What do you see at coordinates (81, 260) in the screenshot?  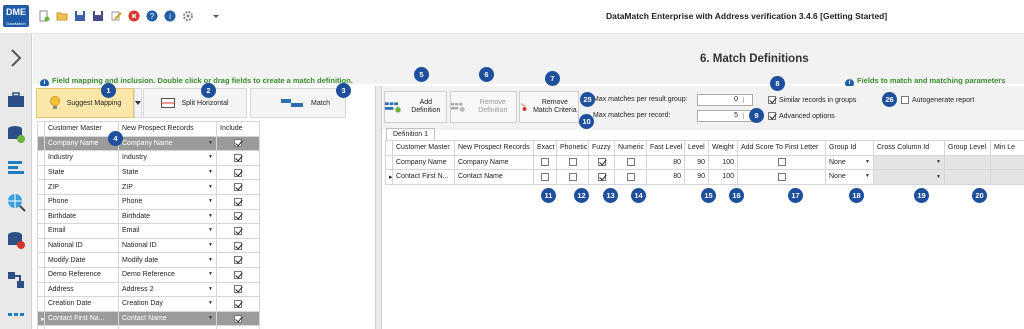 I see `customer-master-cell: Modify Date` at bounding box center [81, 260].